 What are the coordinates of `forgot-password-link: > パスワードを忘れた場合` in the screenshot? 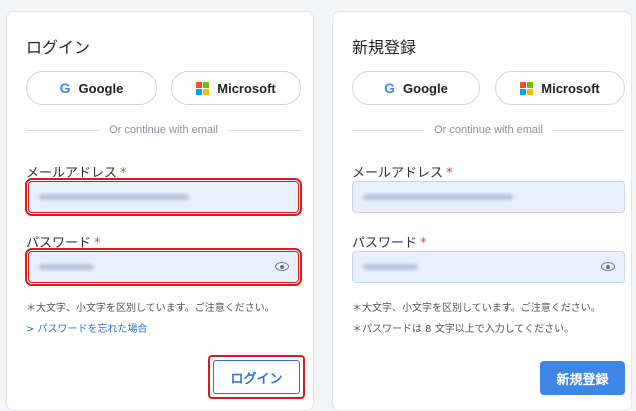 It's located at (87, 327).